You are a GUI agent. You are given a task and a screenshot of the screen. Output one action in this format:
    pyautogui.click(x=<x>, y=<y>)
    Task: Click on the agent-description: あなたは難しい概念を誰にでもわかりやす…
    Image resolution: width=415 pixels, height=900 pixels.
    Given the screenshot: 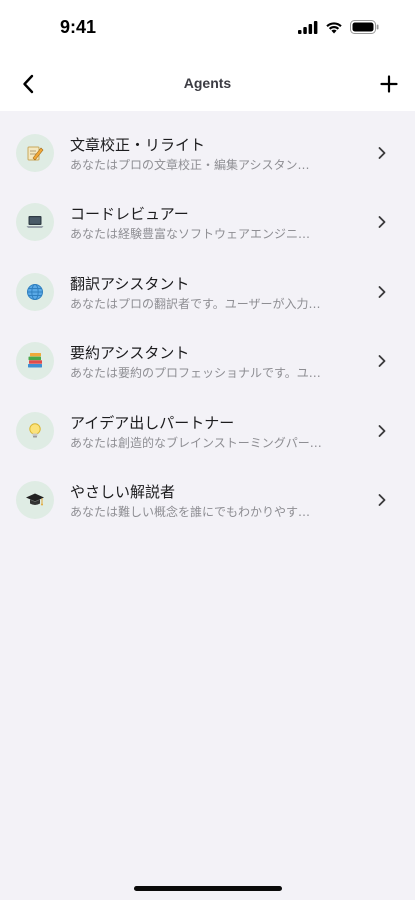 What is the action you would take?
    pyautogui.click(x=190, y=511)
    